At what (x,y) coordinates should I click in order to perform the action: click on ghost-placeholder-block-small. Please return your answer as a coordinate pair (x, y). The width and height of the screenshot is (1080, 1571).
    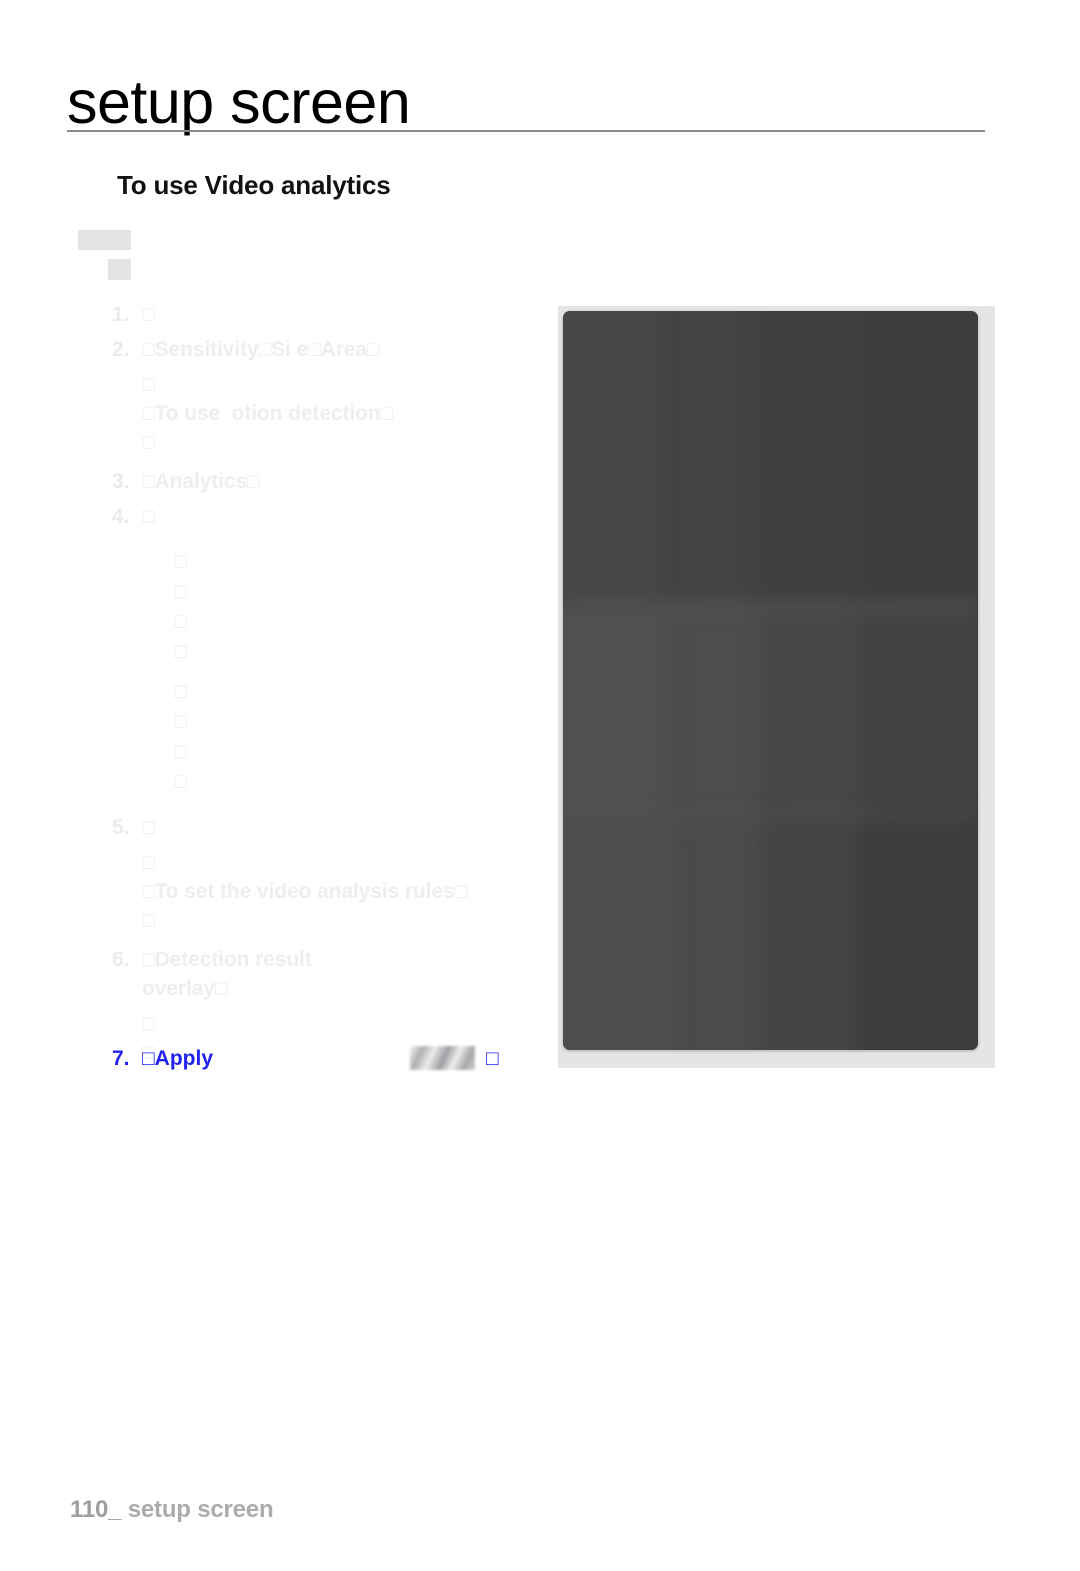
    Looking at the image, I should click on (119, 269).